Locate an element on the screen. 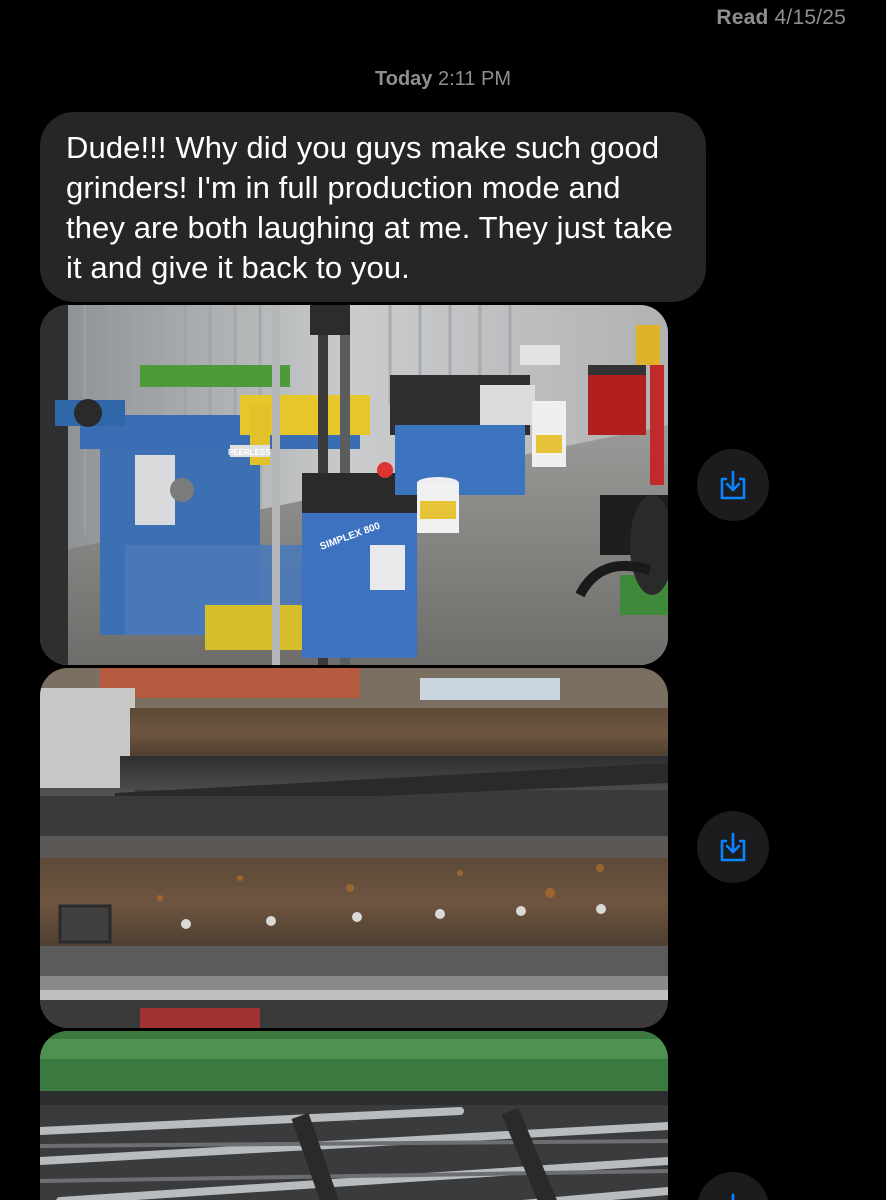 The width and height of the screenshot is (886, 1200). read-label: Read is located at coordinates (742, 17).